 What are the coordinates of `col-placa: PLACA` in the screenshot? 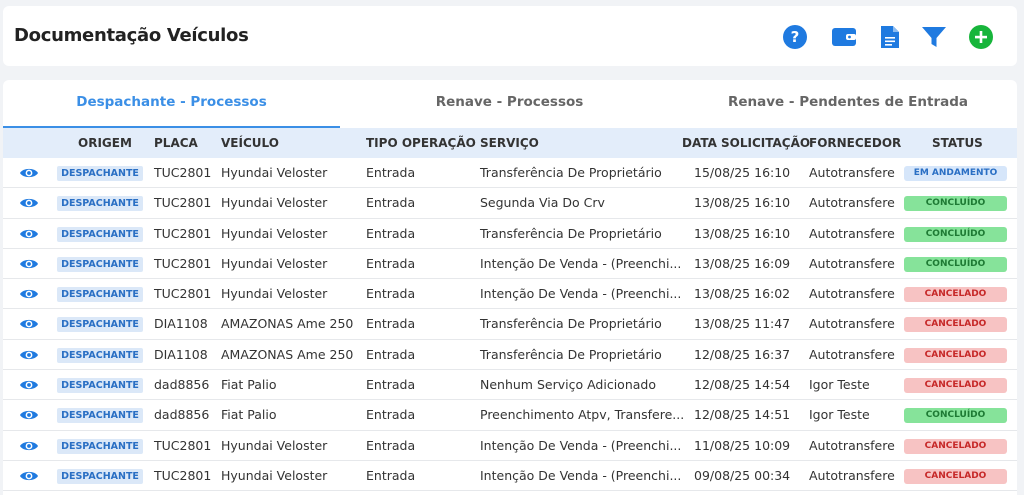 It's located at (176, 143).